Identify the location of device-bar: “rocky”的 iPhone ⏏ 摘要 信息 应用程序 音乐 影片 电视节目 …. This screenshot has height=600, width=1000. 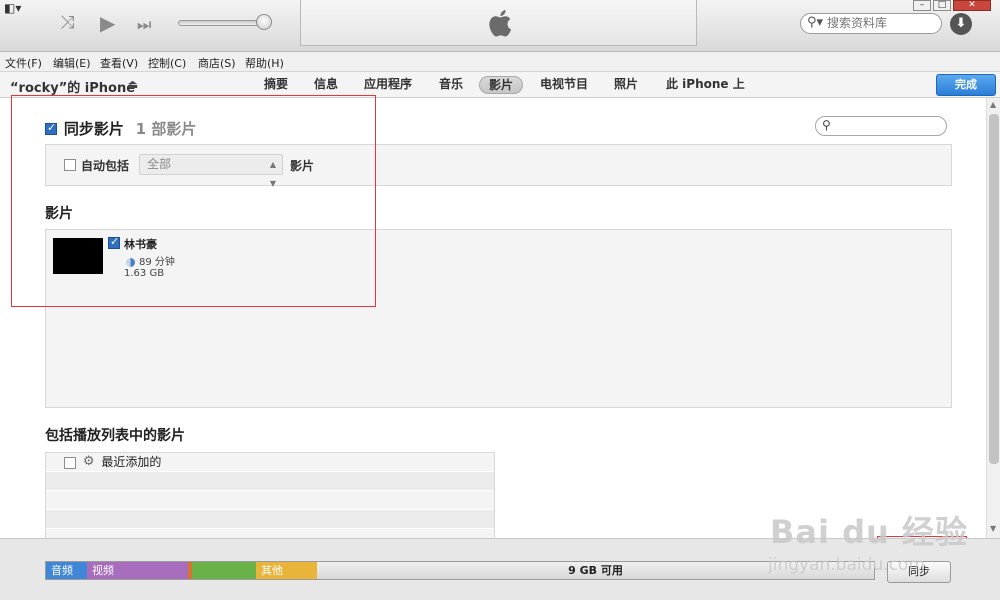
(500, 85).